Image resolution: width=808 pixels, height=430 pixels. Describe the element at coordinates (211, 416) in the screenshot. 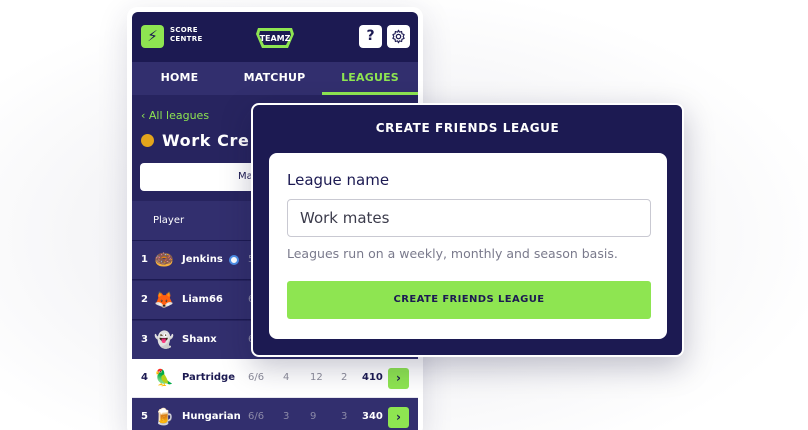

I see `row-name: Hungarian` at that location.